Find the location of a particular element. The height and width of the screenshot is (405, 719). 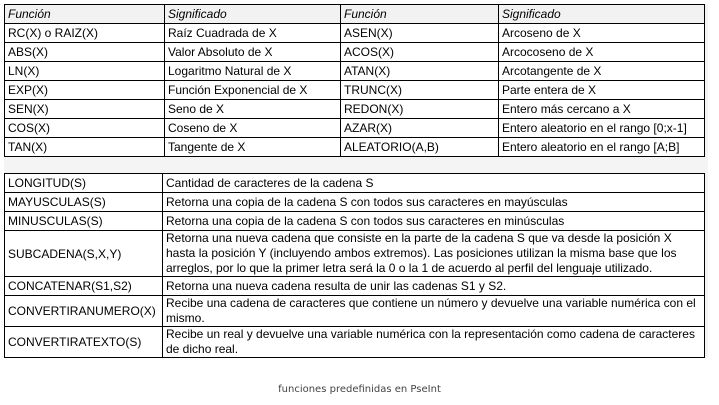

function-name: REDON(X) is located at coordinates (419, 109).